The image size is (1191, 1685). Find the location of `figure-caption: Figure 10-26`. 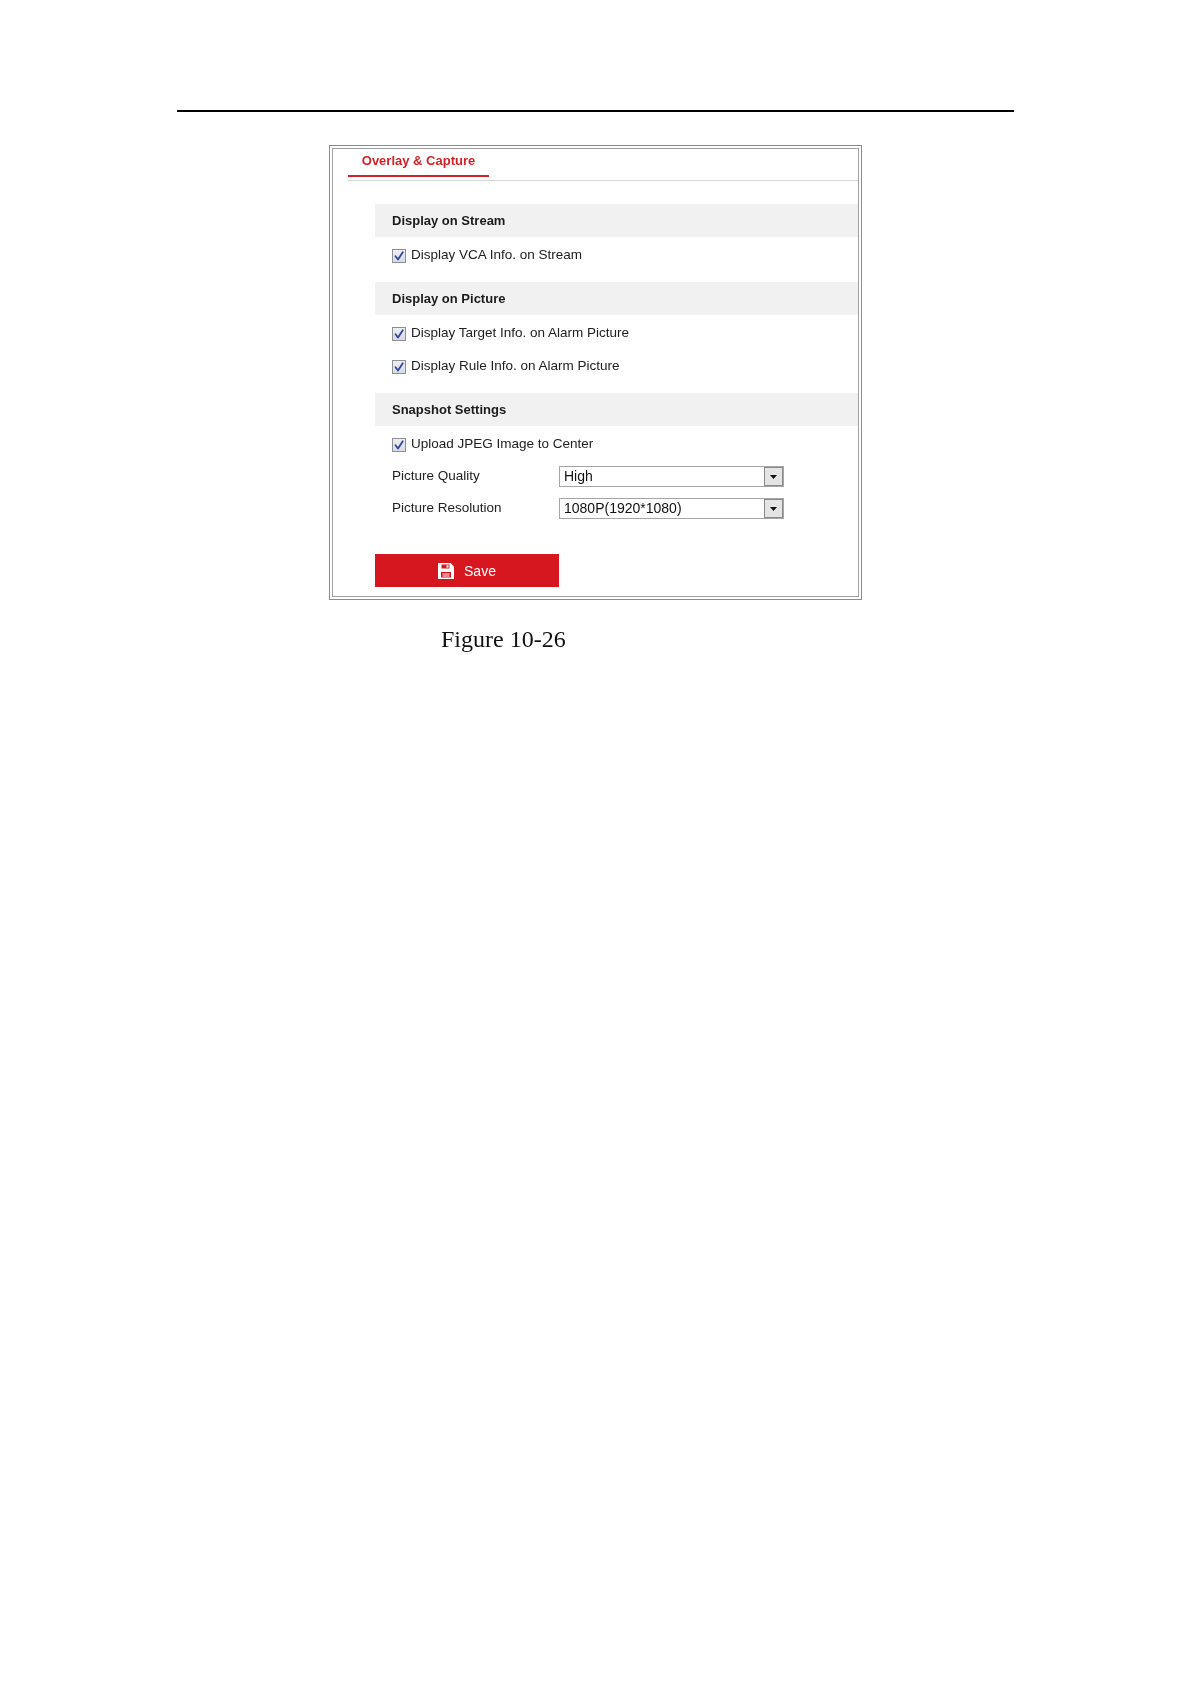

figure-caption: Figure 10-26 is located at coordinates (503, 639).